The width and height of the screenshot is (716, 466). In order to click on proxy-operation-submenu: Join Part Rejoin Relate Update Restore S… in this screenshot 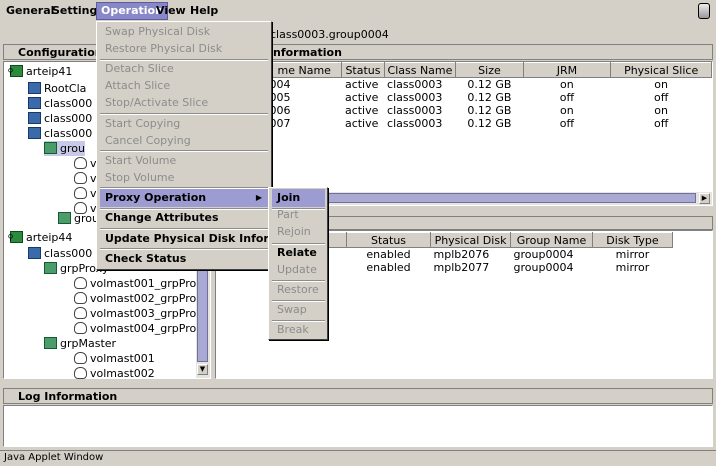, I will do `click(298, 263)`.